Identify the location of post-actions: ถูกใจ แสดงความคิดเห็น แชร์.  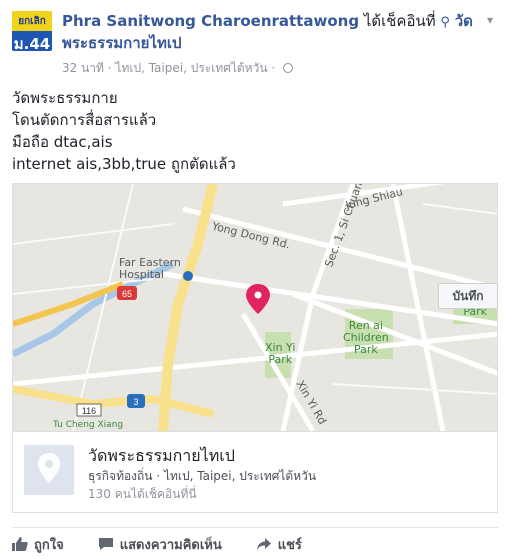
(157, 544).